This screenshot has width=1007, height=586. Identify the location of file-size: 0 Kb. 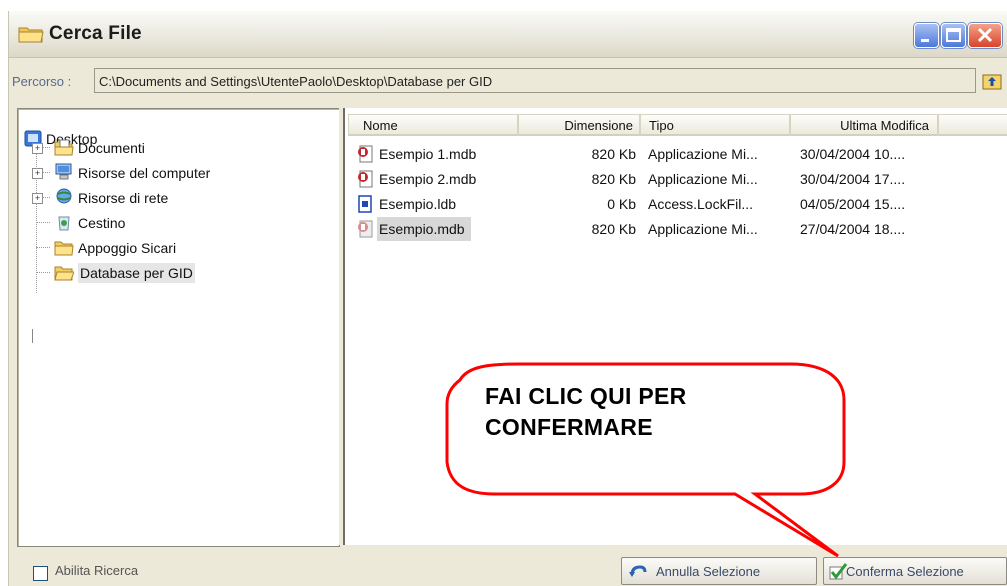
(621, 204).